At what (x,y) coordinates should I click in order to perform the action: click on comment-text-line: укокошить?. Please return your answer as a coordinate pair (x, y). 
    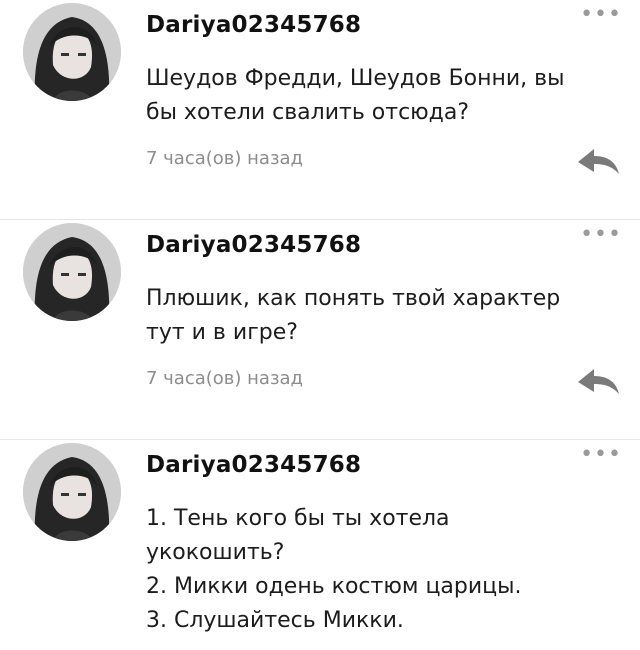
    Looking at the image, I should click on (215, 552).